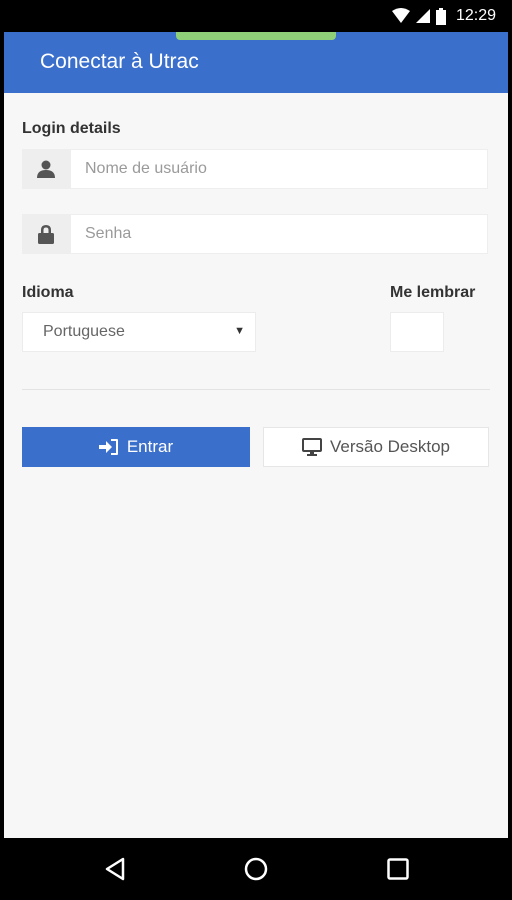  Describe the element at coordinates (48, 292) in the screenshot. I see `language-label: Idioma` at that location.